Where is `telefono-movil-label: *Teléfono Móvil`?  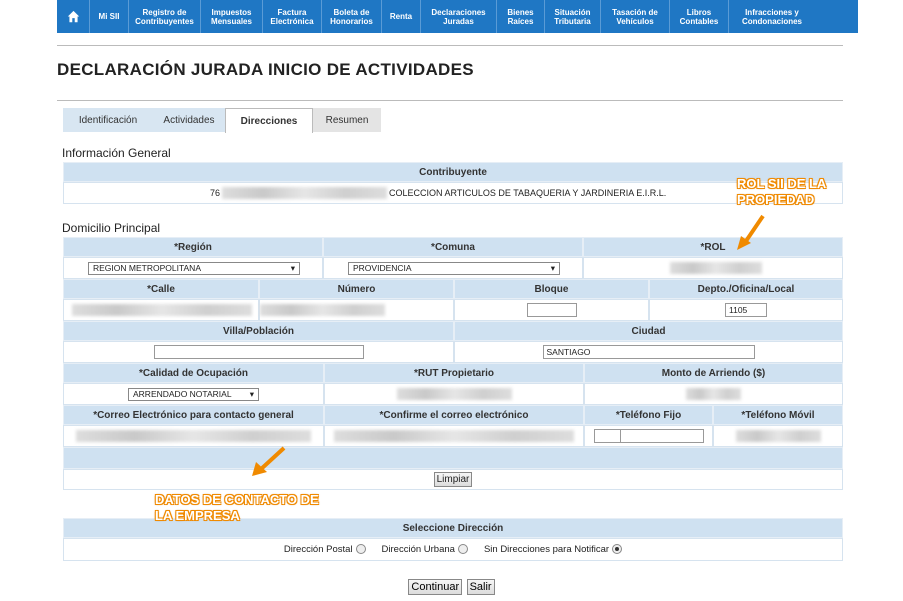
telefono-movil-label: *Teléfono Móvil is located at coordinates (778, 415).